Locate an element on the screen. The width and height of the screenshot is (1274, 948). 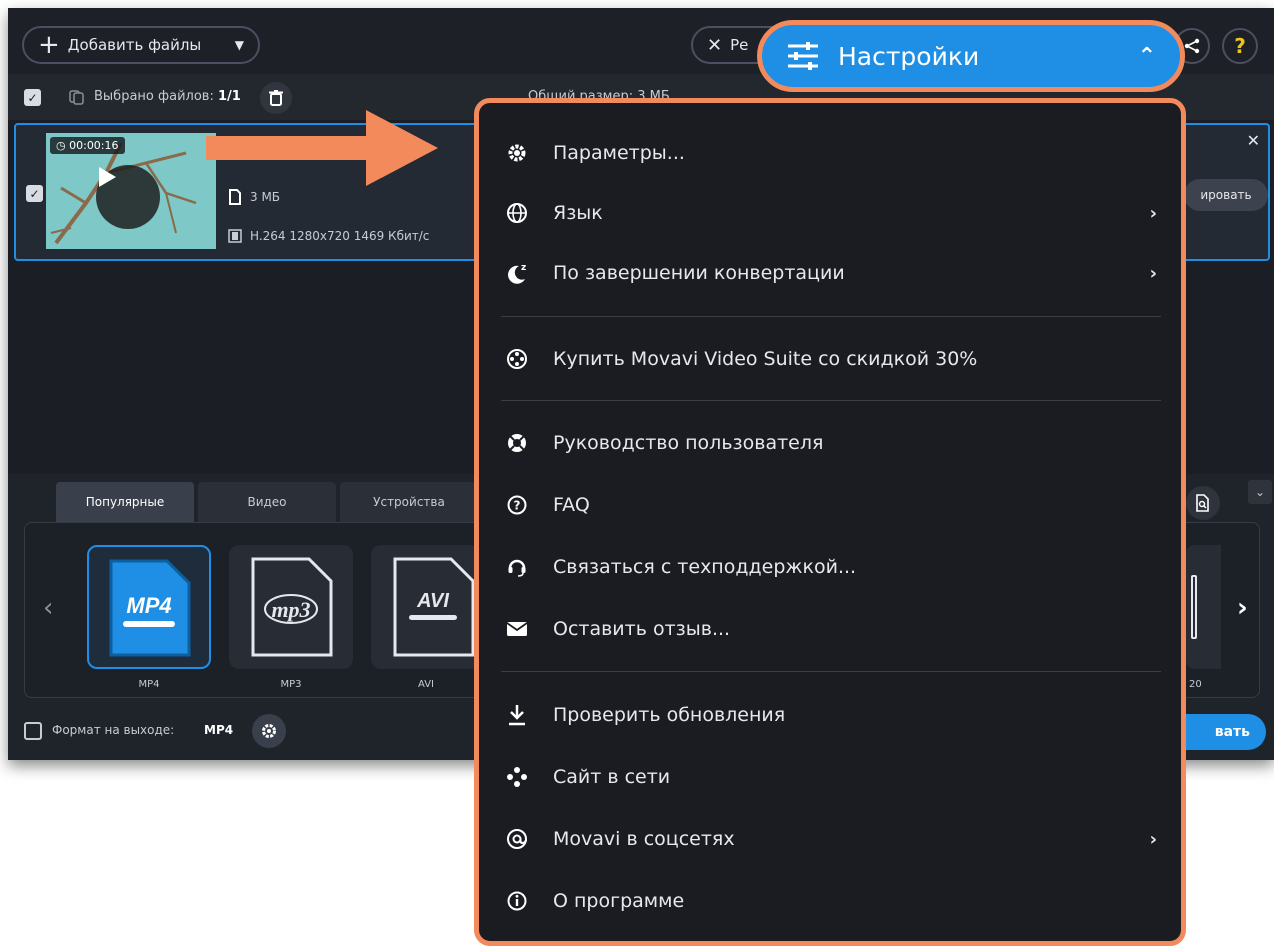
file-icon is located at coordinates (235, 197).